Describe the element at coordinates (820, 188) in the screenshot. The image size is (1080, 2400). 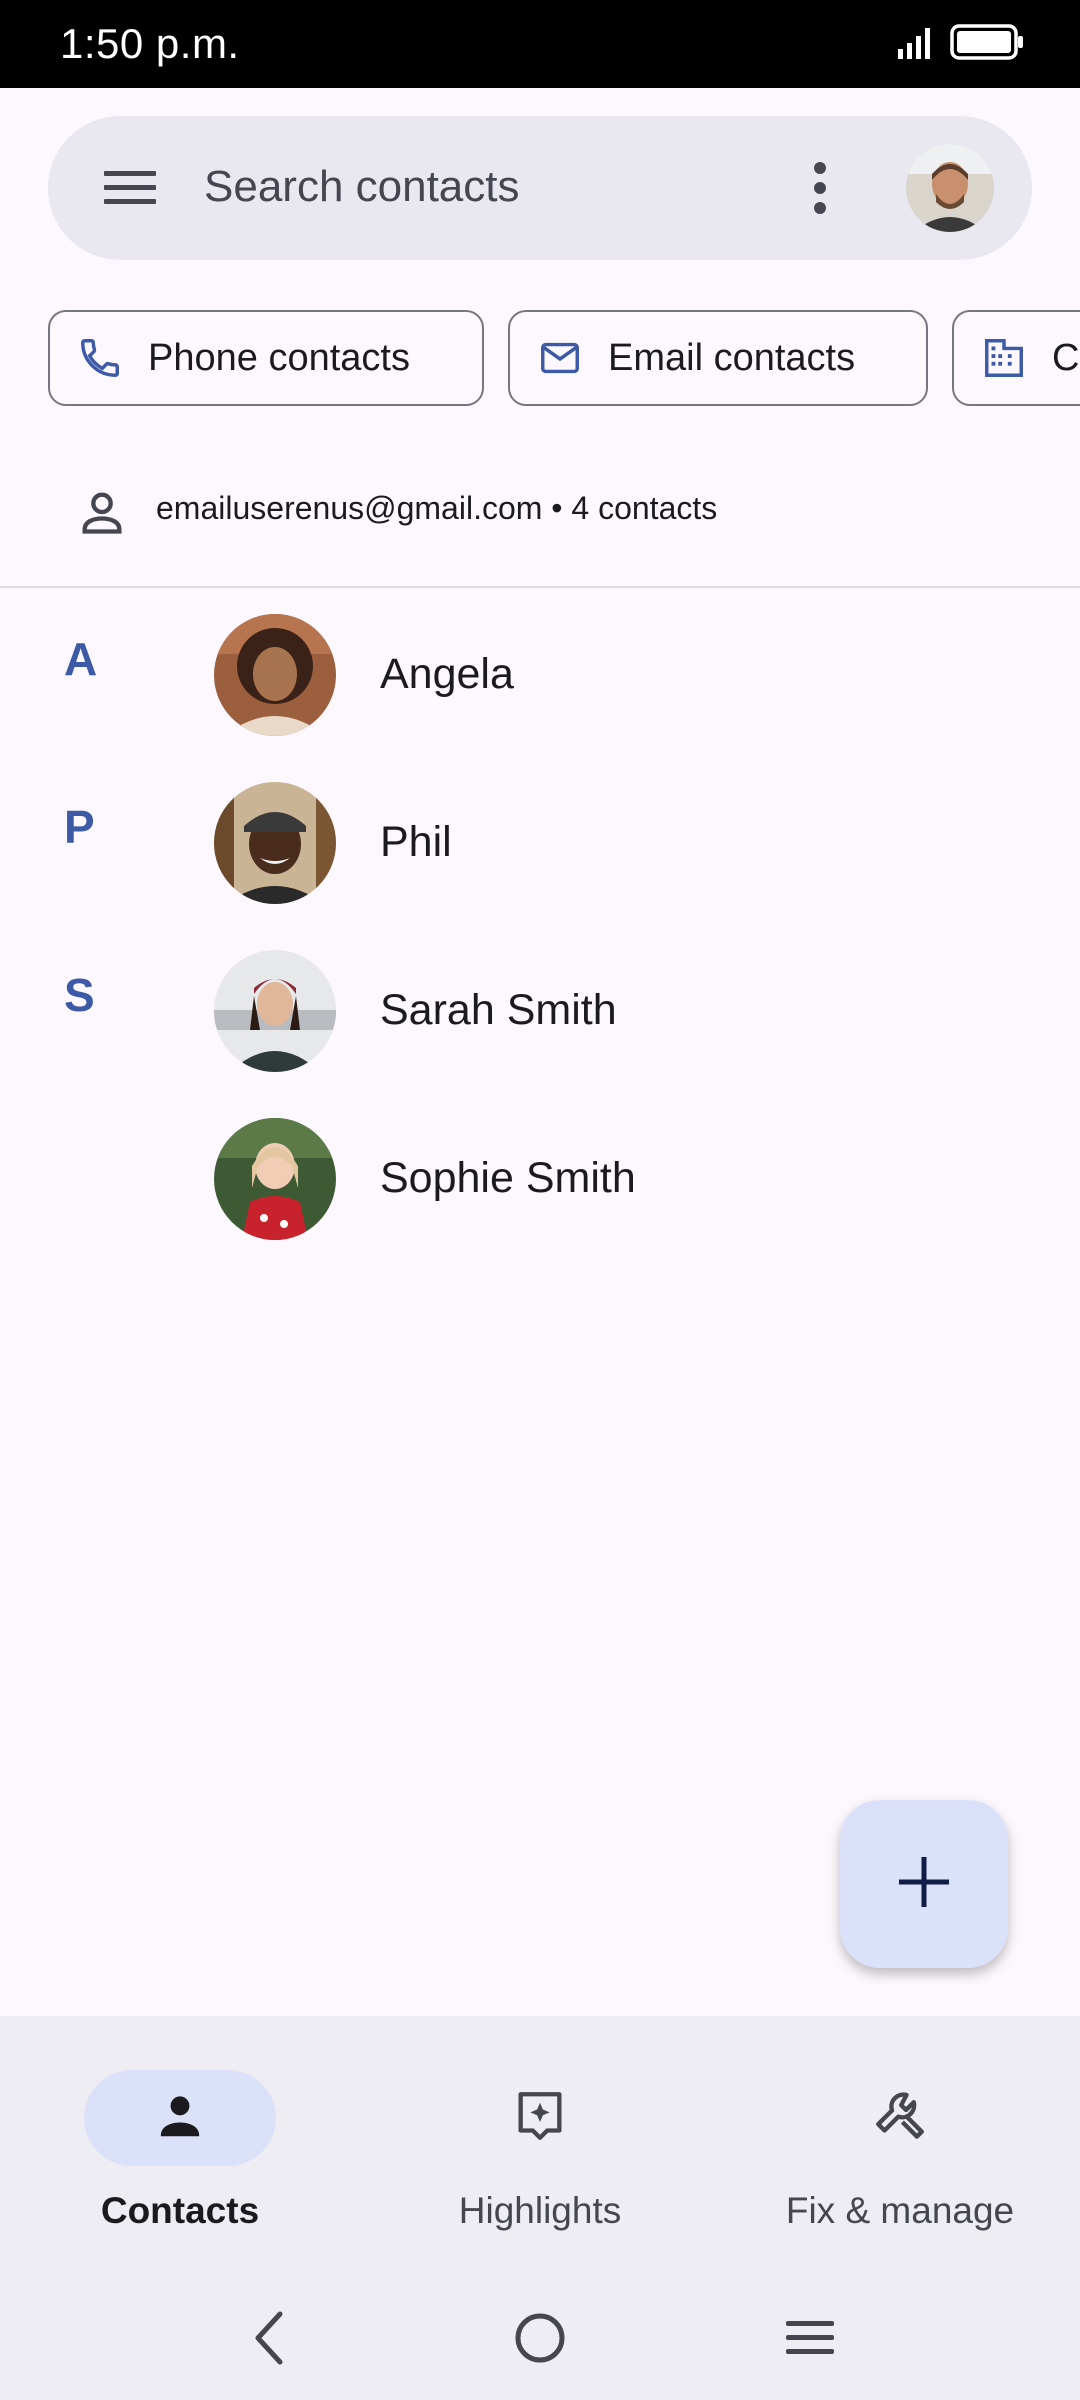
I see `more-vert-icon` at that location.